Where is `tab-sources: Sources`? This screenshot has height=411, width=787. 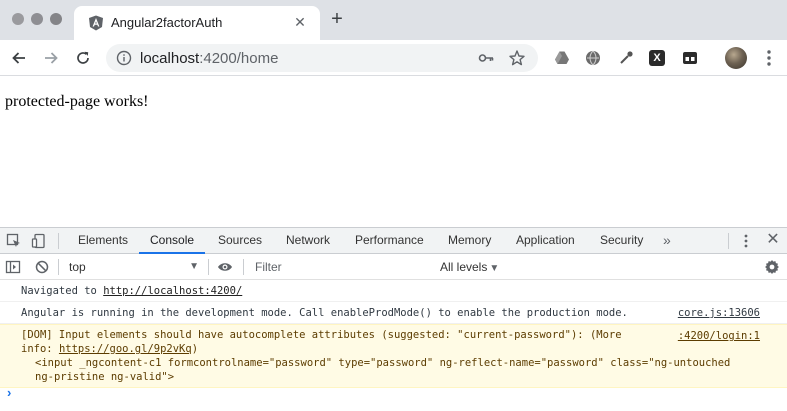 tab-sources: Sources is located at coordinates (240, 241).